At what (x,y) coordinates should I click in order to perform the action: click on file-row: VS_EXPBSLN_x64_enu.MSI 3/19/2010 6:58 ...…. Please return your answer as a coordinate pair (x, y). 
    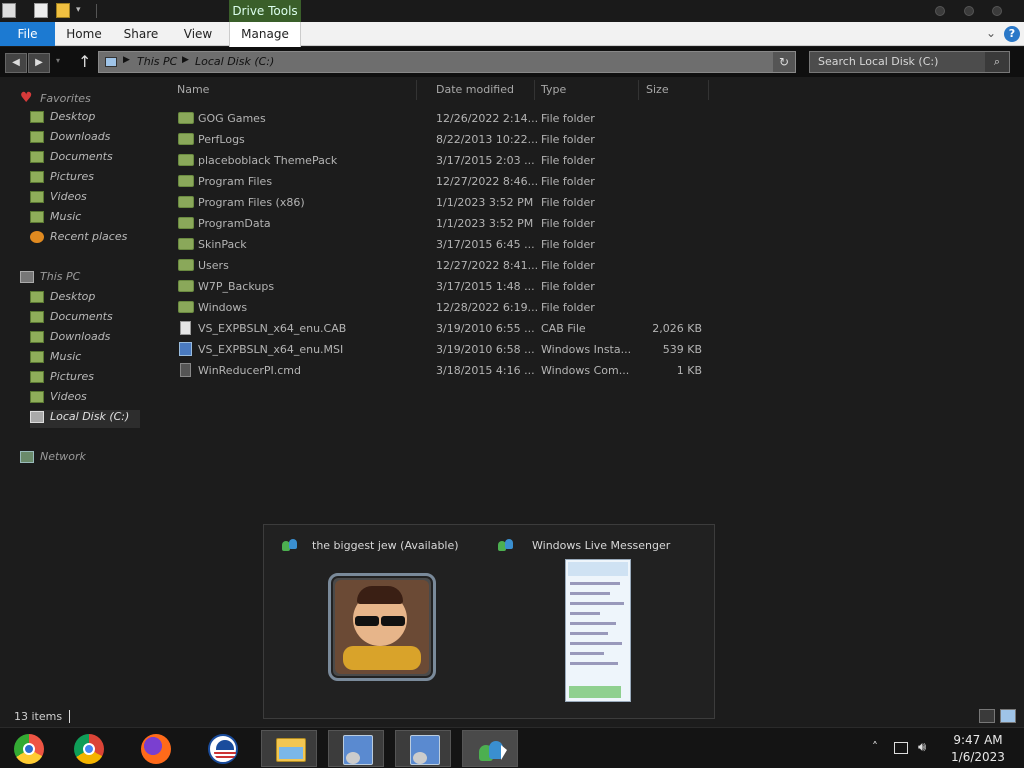
    Looking at the image, I should click on (440, 349).